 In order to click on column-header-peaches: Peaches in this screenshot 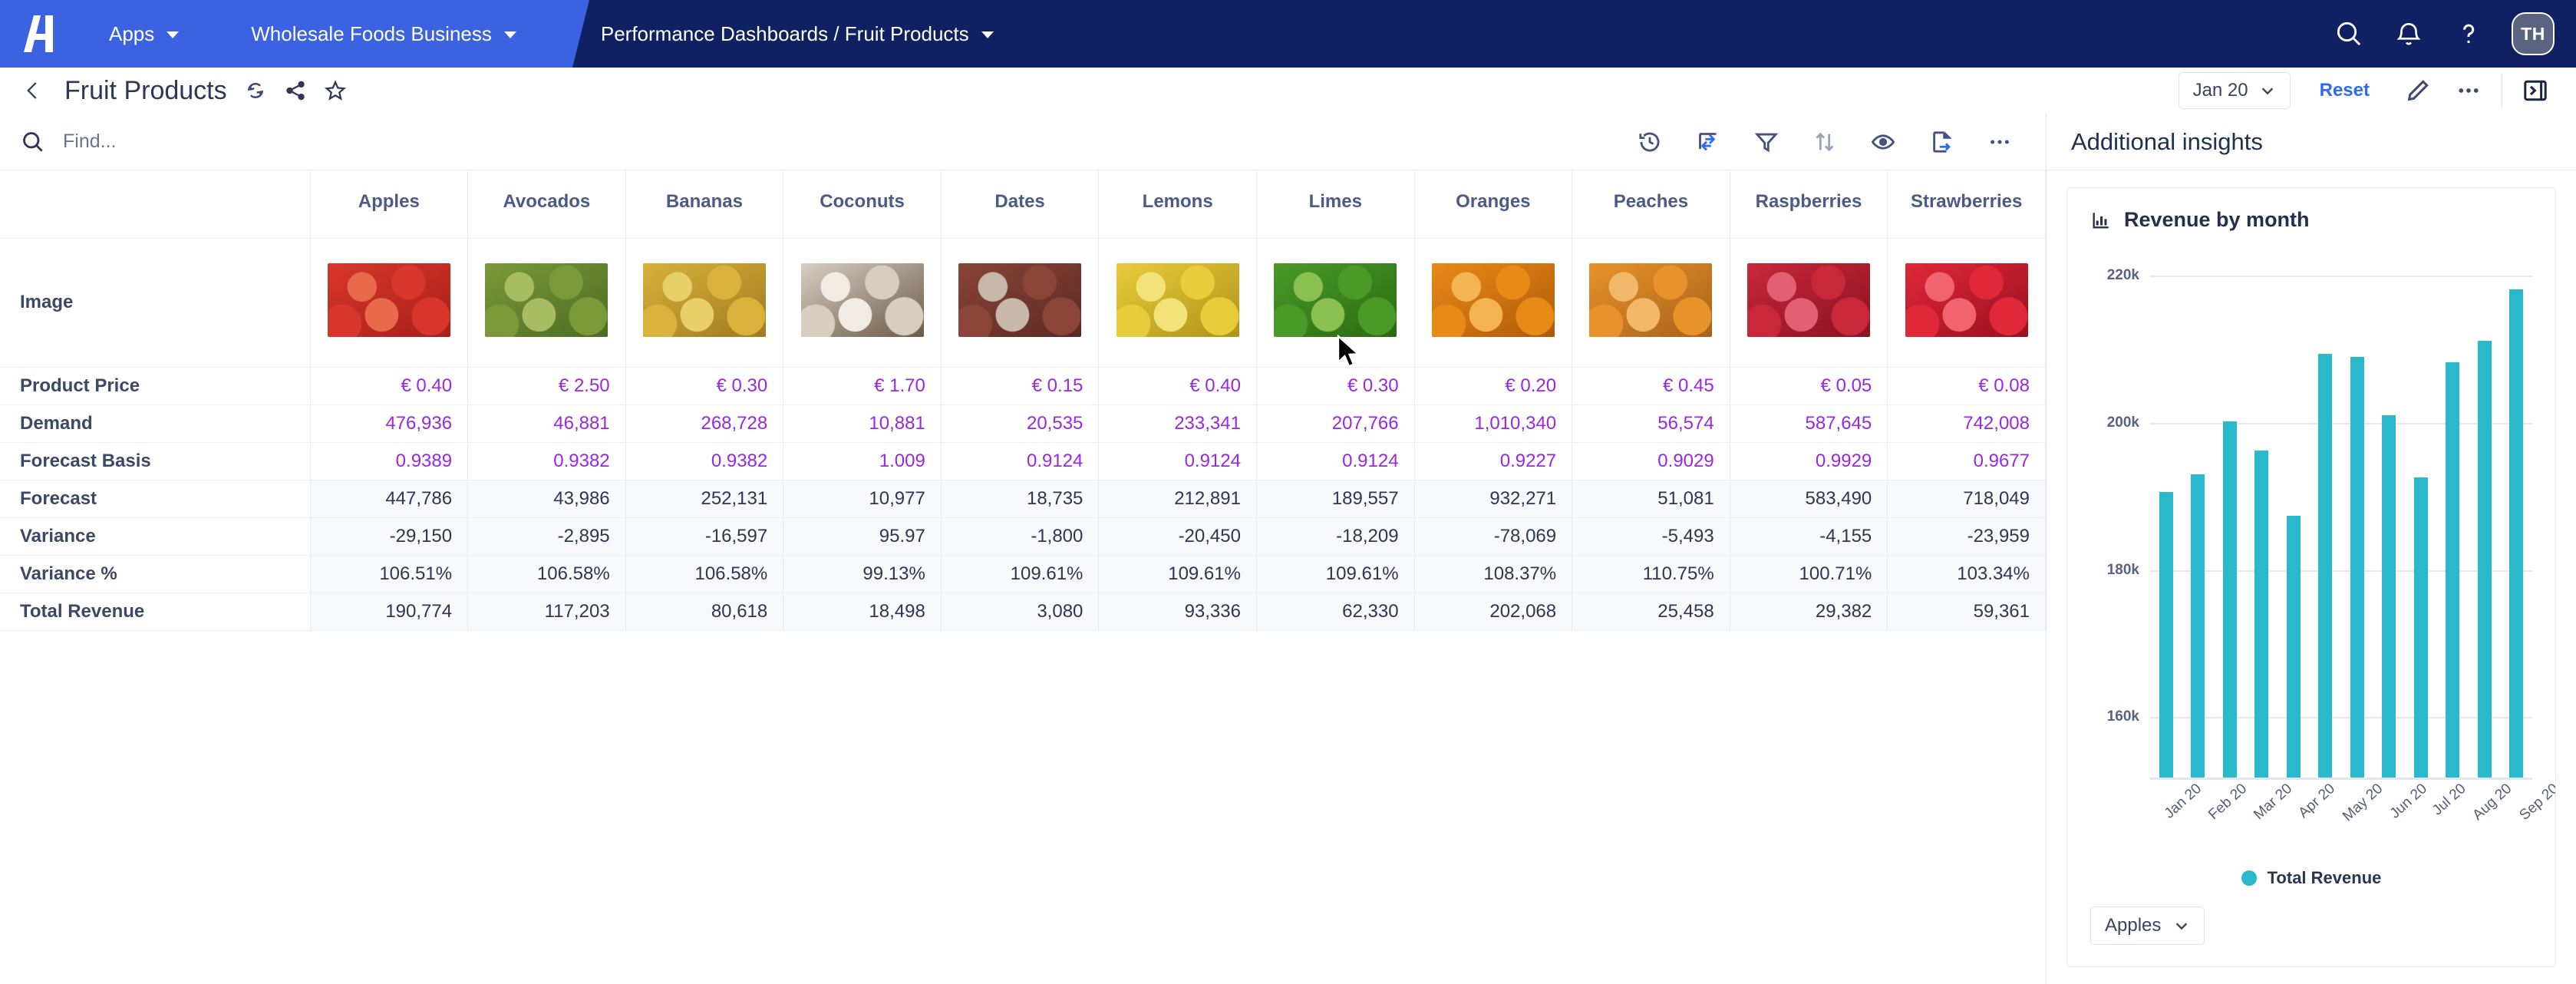, I will do `click(1651, 205)`.